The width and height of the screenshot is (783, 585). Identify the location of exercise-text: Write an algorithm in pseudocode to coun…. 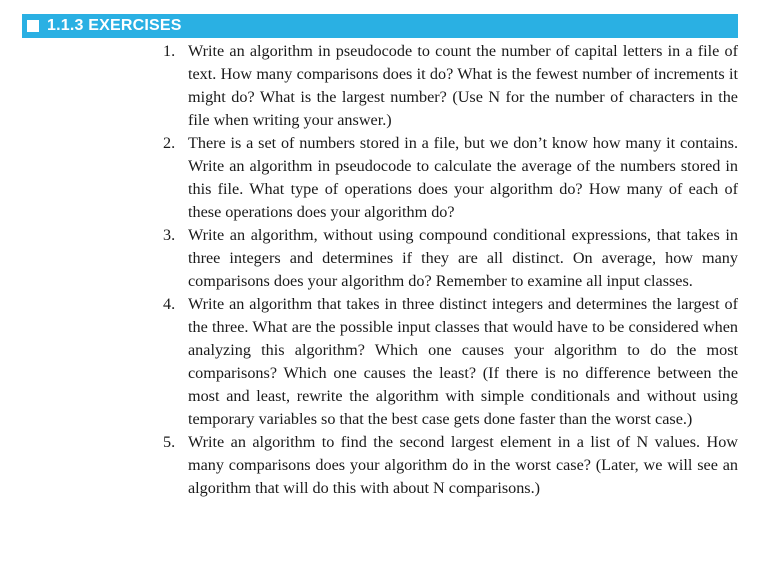
(463, 85).